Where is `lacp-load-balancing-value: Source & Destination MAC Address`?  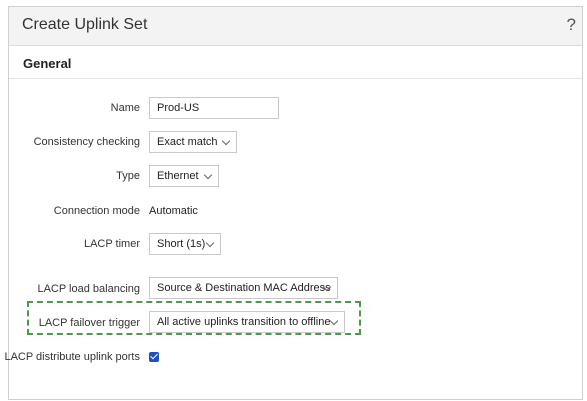
lacp-load-balancing-value: Source & Destination MAC Address is located at coordinates (244, 288).